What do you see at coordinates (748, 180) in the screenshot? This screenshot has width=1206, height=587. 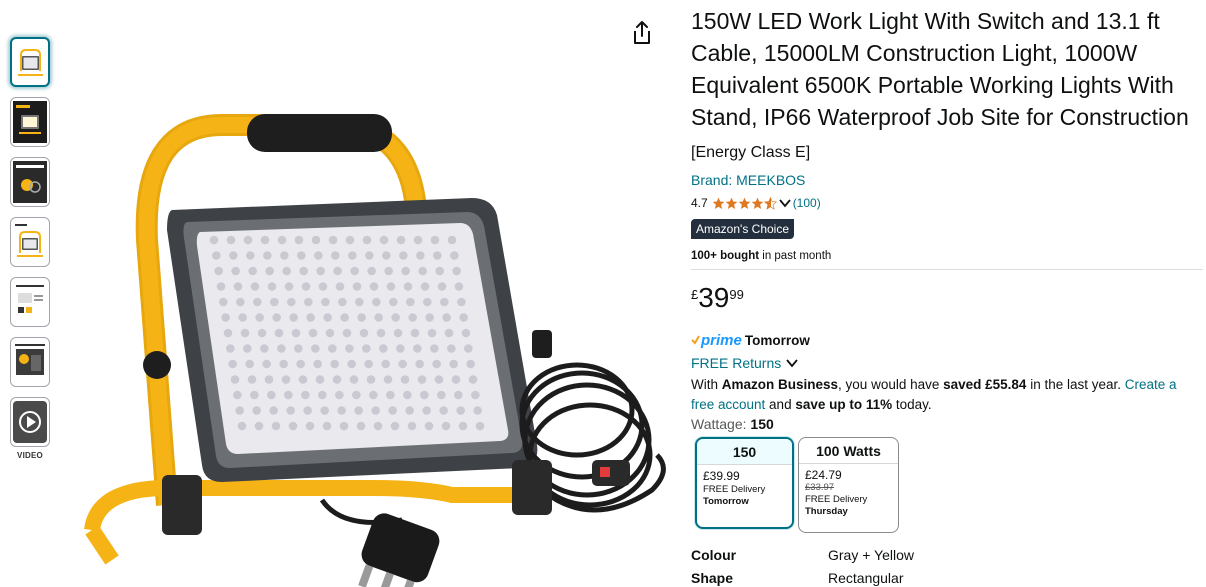 I see `brand-link: Brand: MEEKBOS` at bounding box center [748, 180].